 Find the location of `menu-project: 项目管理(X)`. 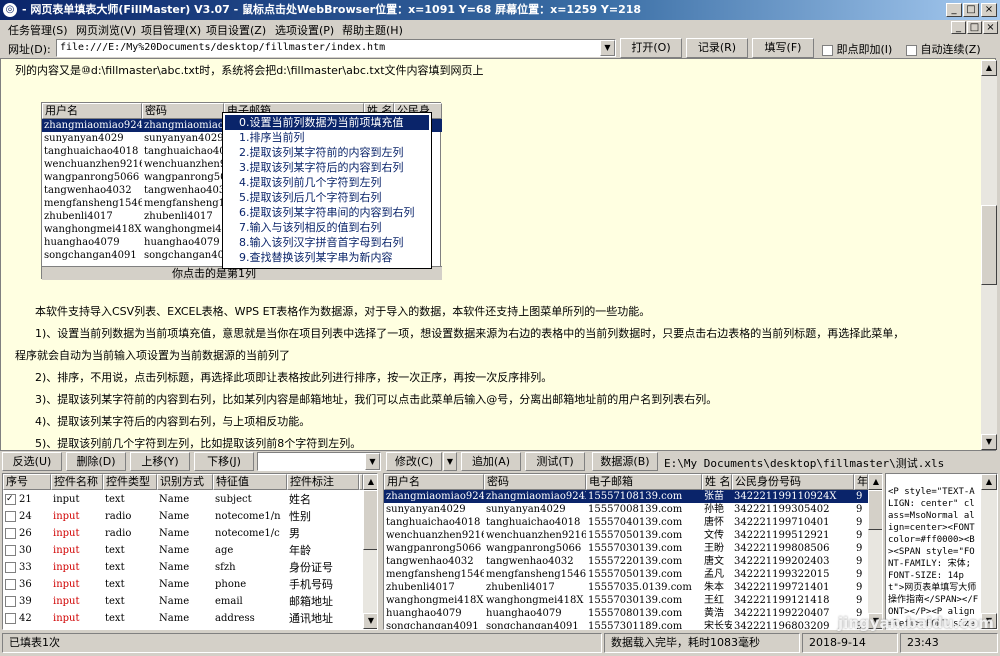

menu-project: 项目管理(X) is located at coordinates (171, 30).